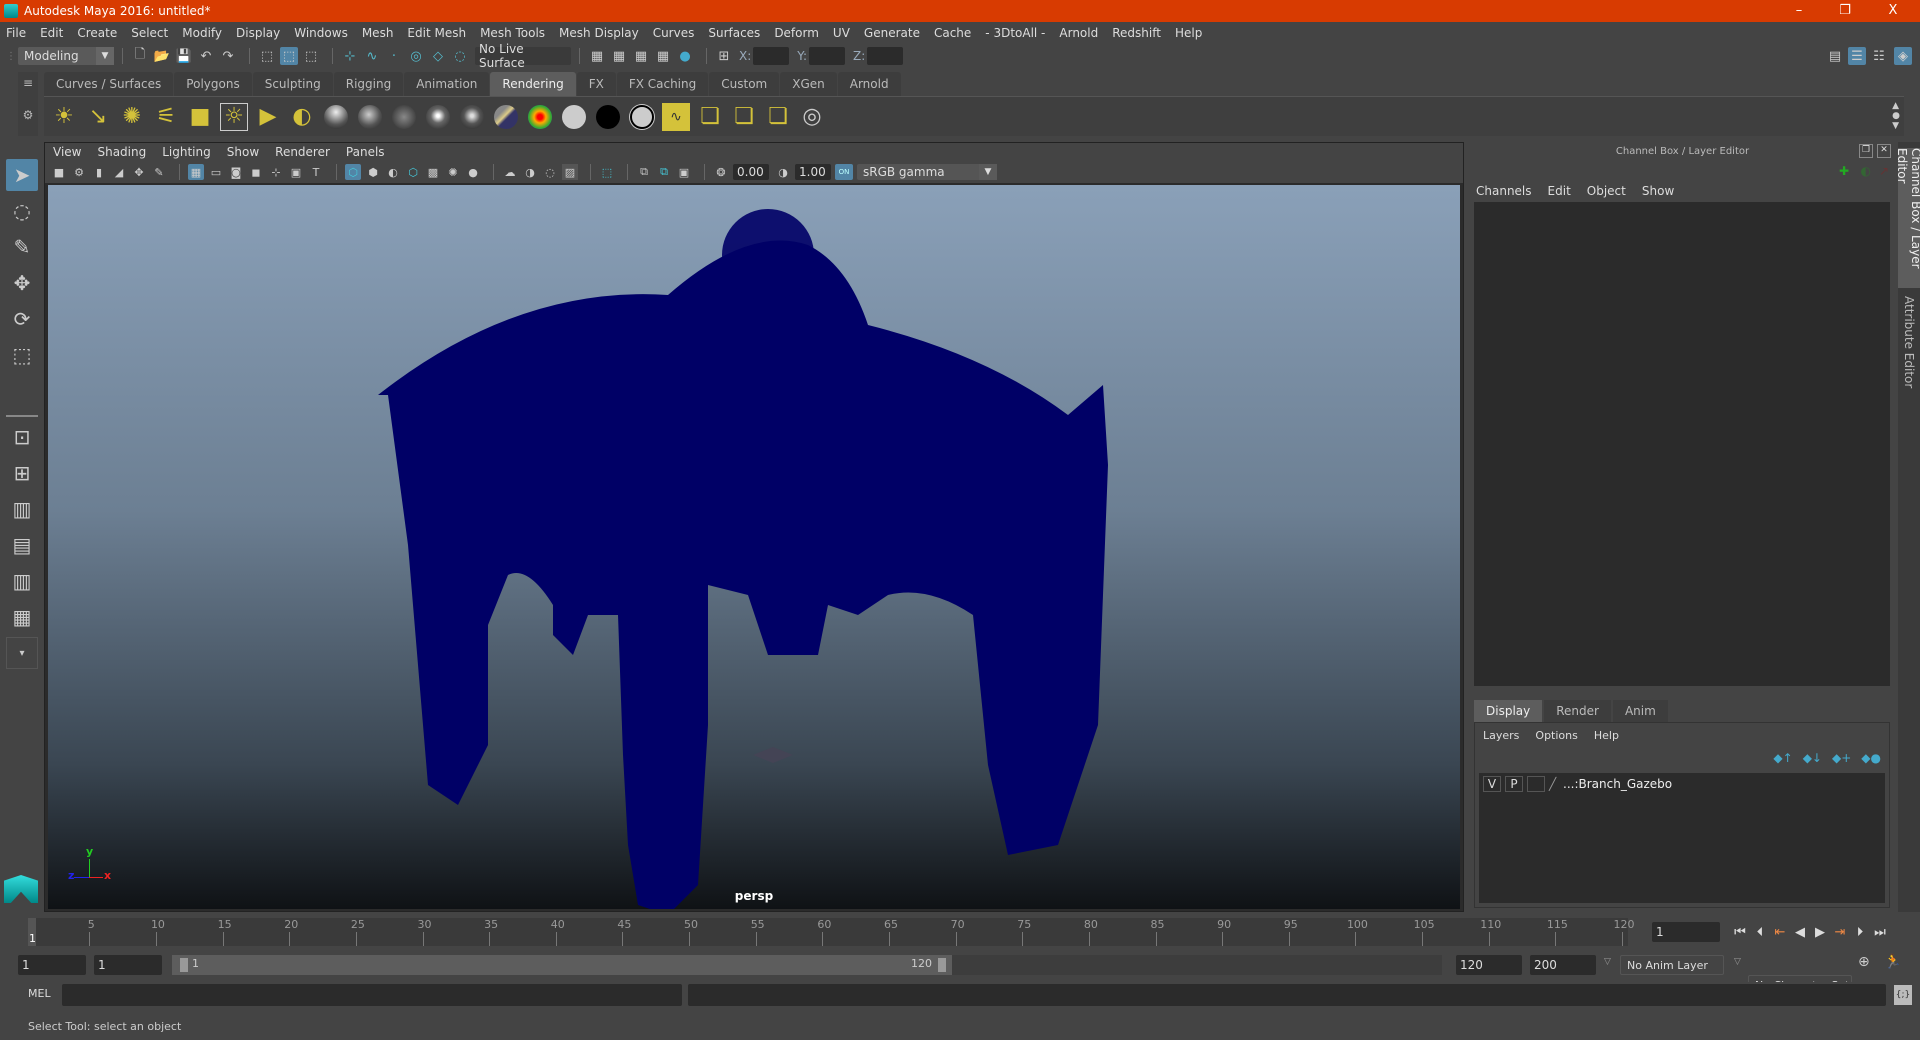 The width and height of the screenshot is (1920, 1040). Describe the element at coordinates (596, 84) in the screenshot. I see `shelf-tab-fx: FX` at that location.